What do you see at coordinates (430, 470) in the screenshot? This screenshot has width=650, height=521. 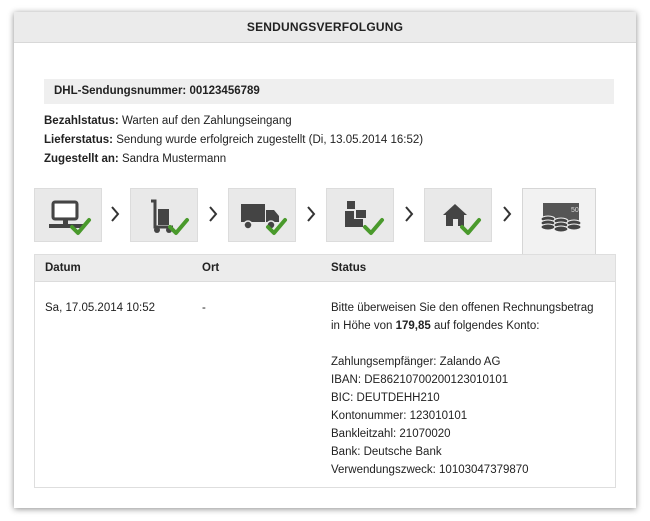 I see `payment-reference: Verwendungszweck: 10103047379870` at bounding box center [430, 470].